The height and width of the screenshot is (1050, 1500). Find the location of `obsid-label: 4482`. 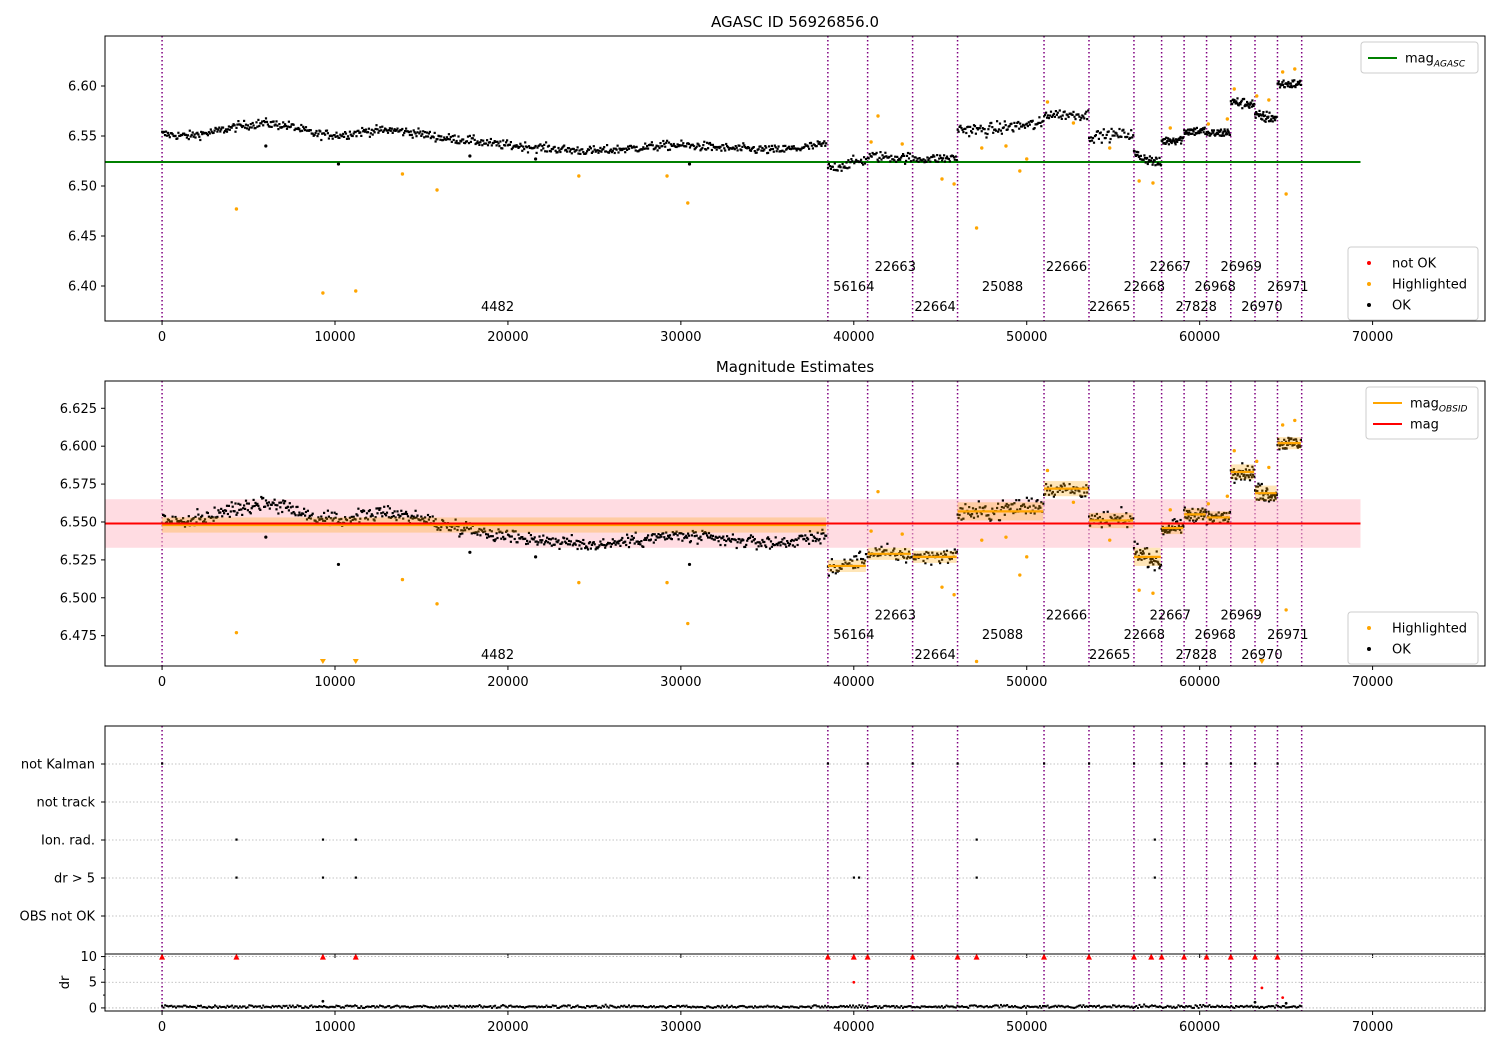

obsid-label: 4482 is located at coordinates (497, 655).